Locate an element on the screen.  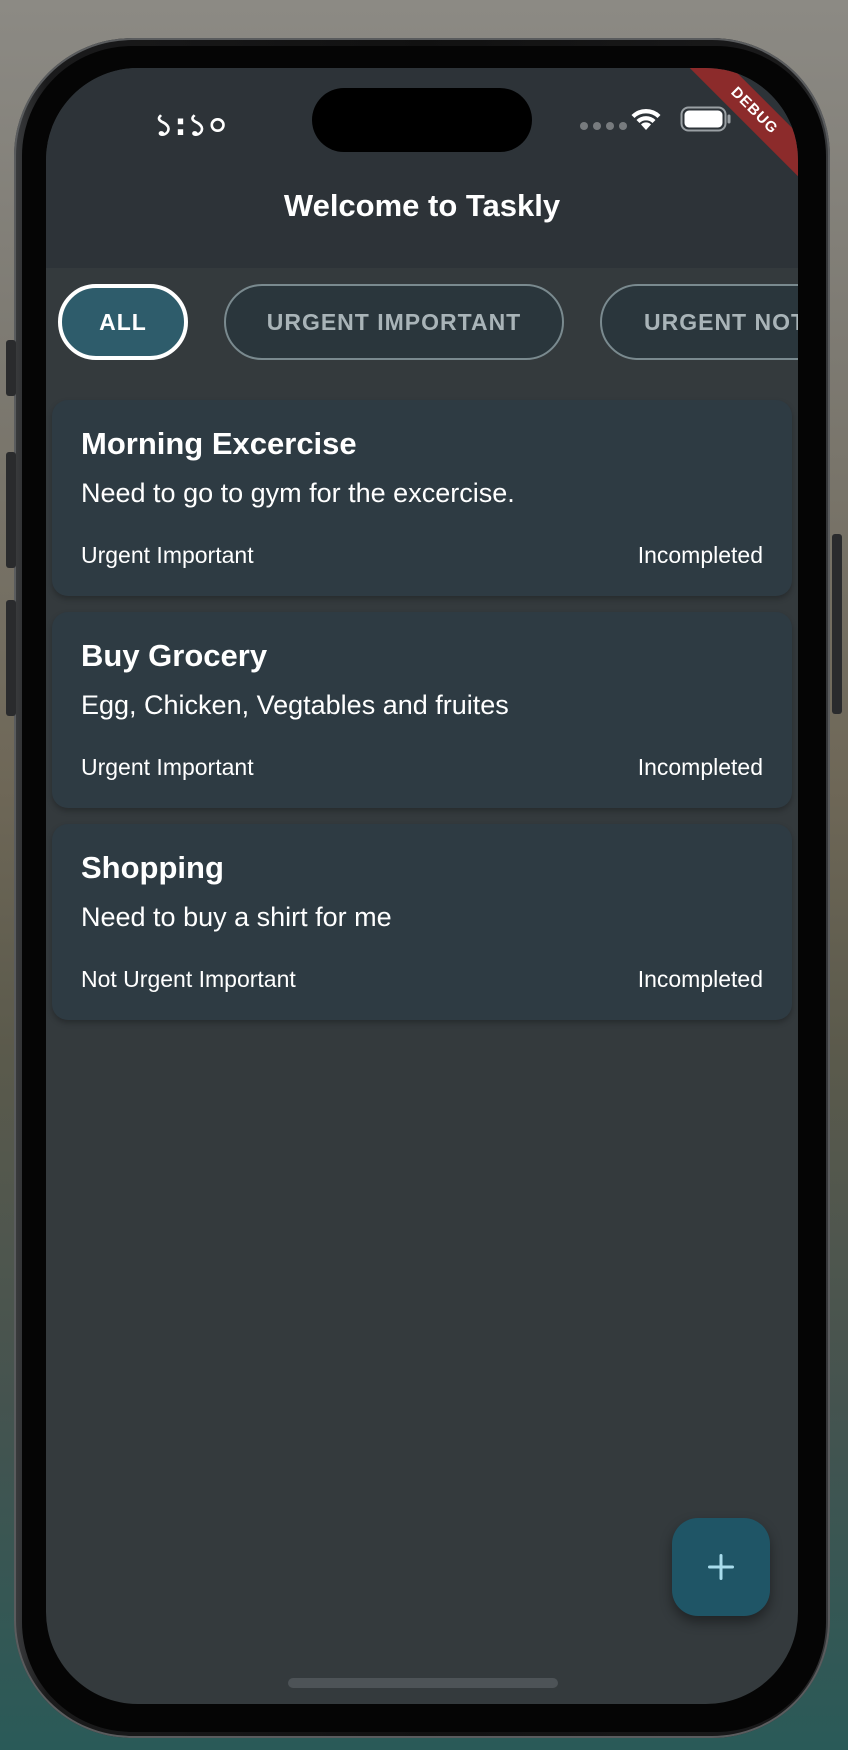
cellular-signal-icon is located at coordinates (603, 126).